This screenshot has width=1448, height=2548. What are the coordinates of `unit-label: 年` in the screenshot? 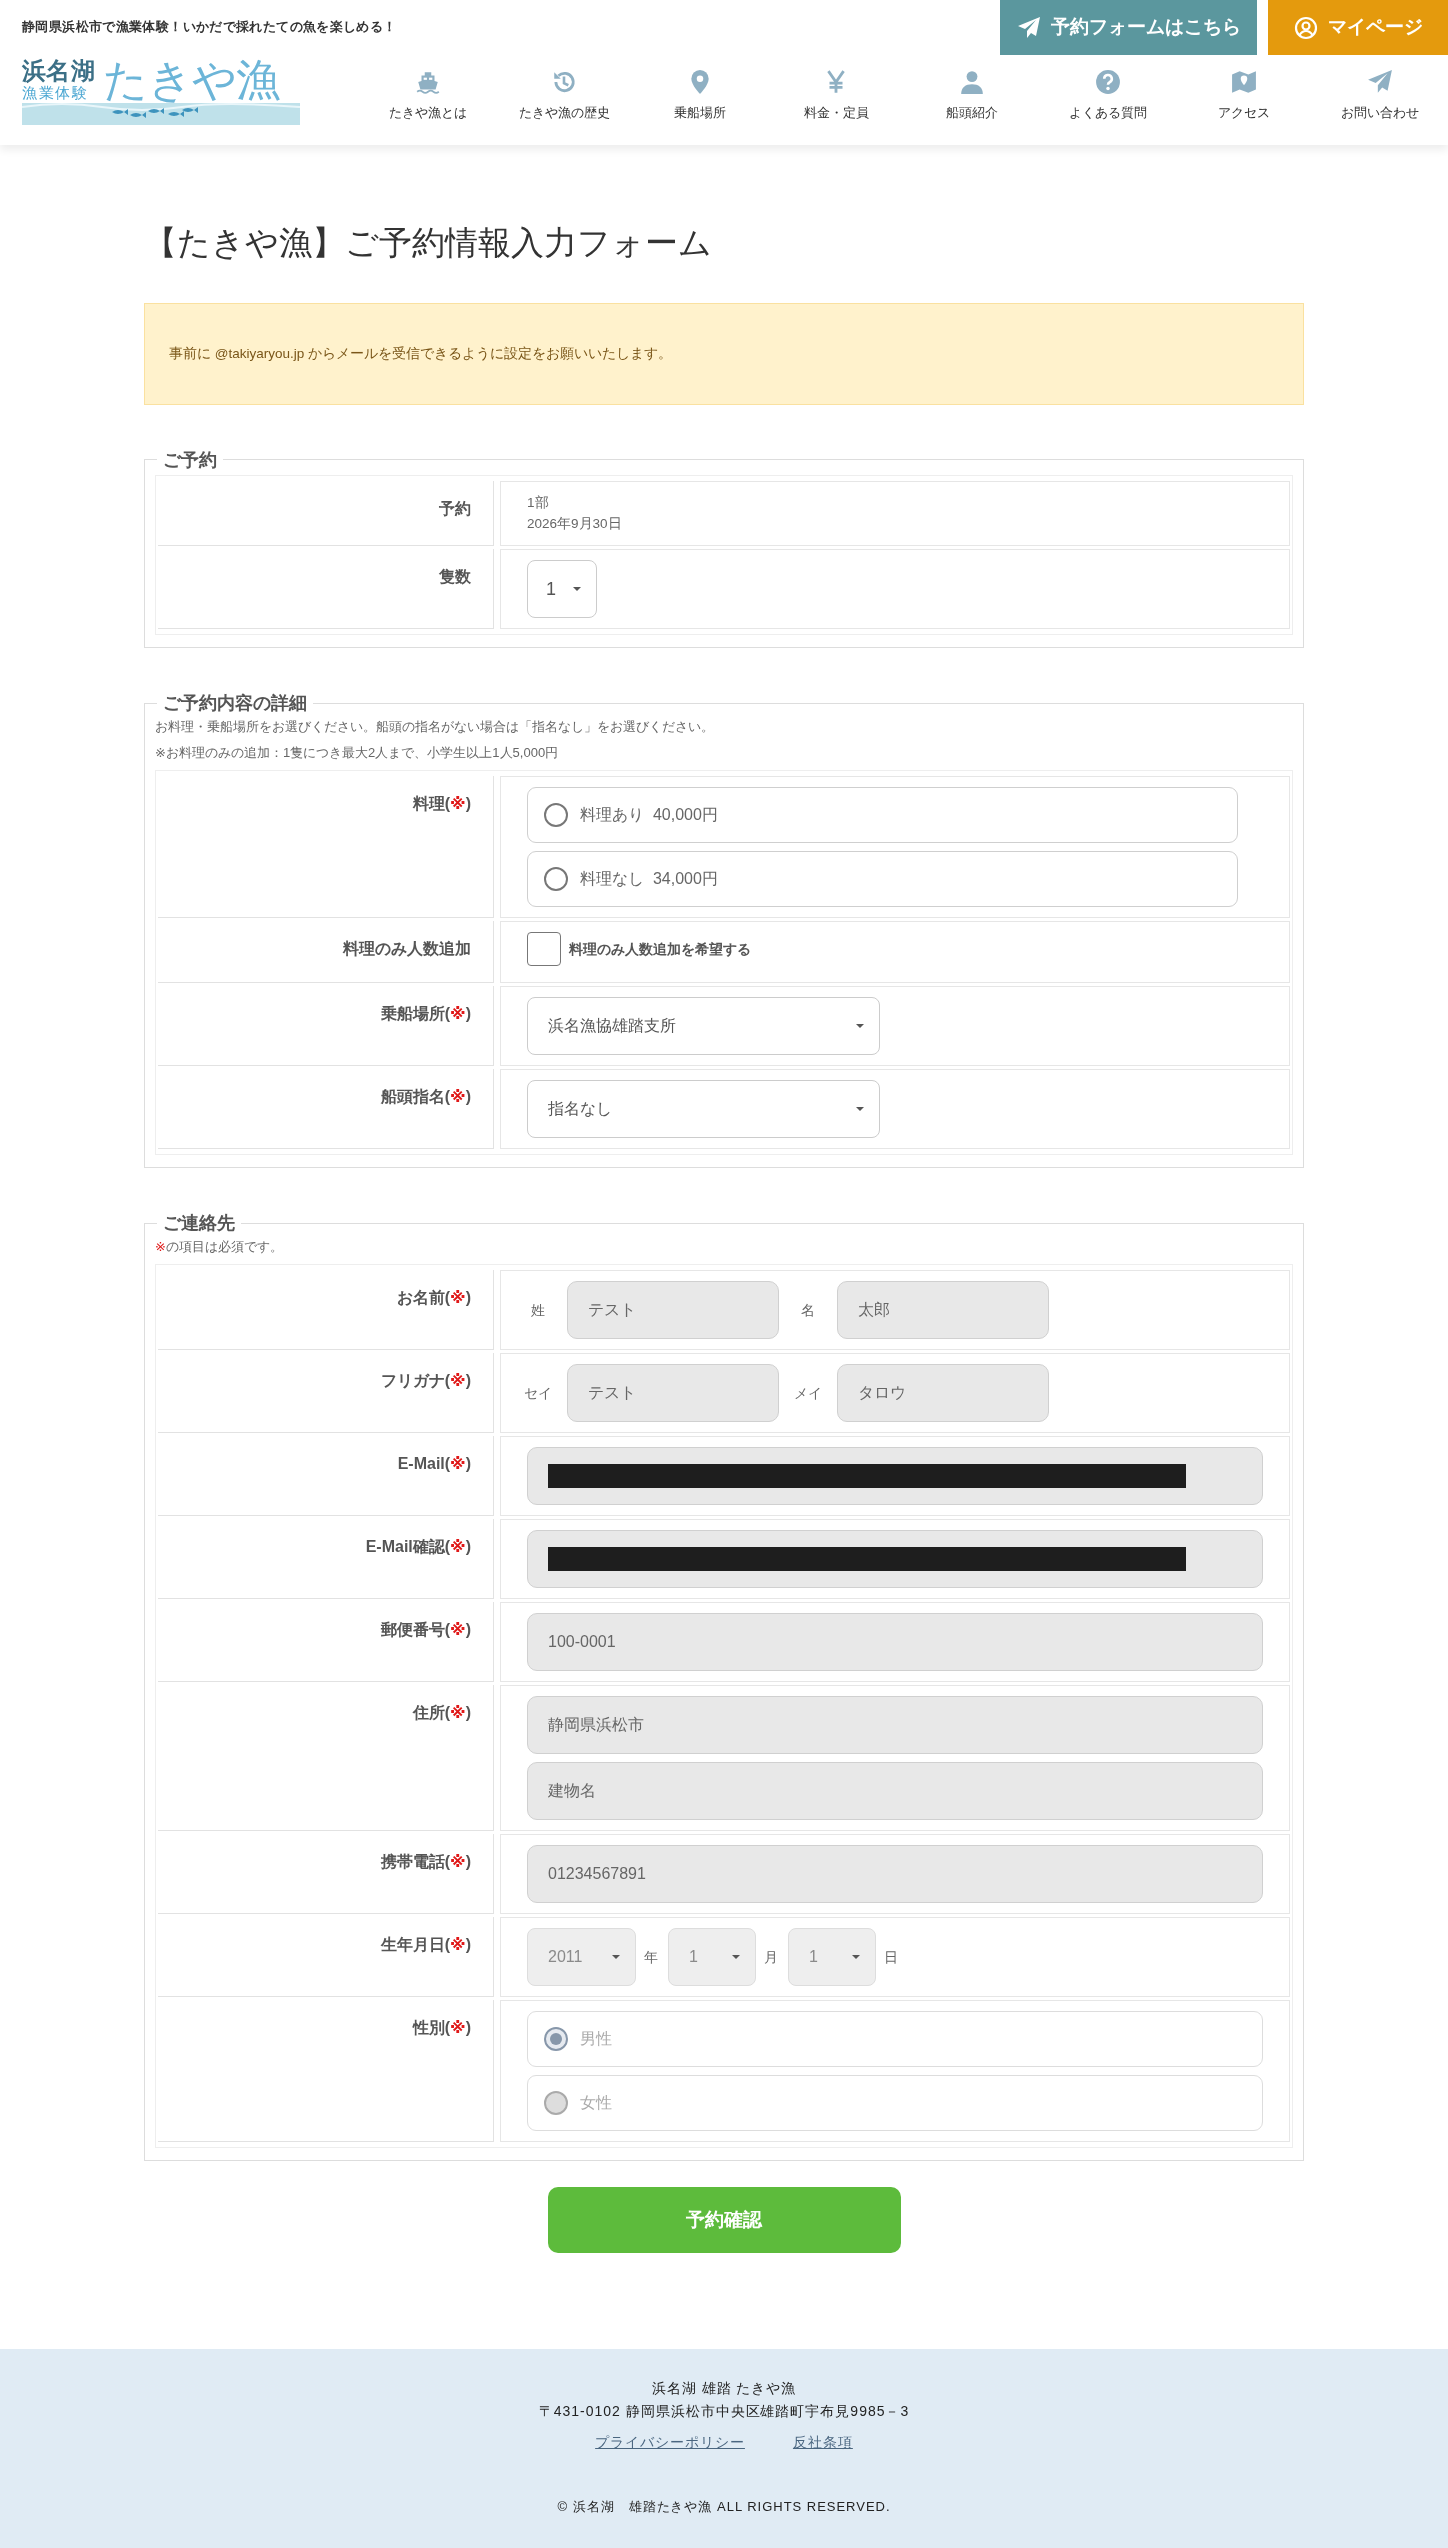 It's located at (651, 1957).